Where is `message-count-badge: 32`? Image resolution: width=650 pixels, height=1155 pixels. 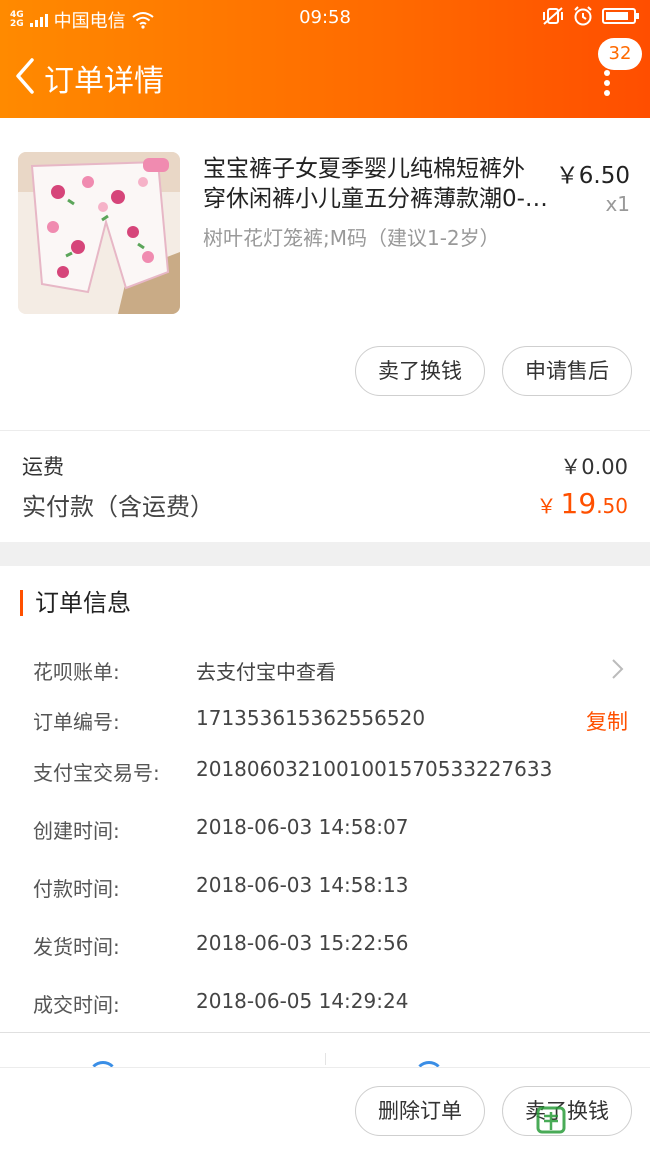 message-count-badge: 32 is located at coordinates (620, 54).